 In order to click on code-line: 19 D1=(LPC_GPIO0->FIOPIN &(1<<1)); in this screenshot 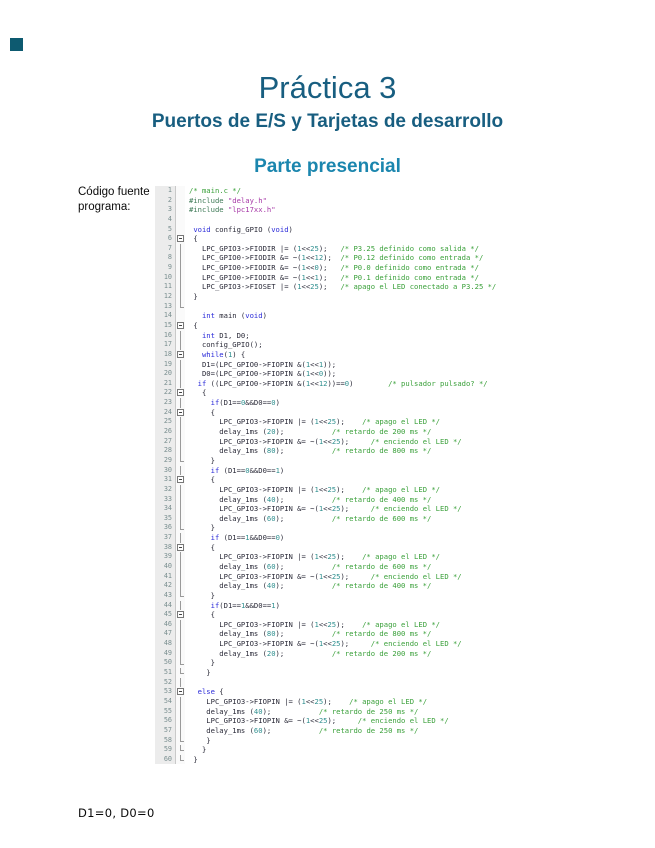, I will do `click(327, 364)`.